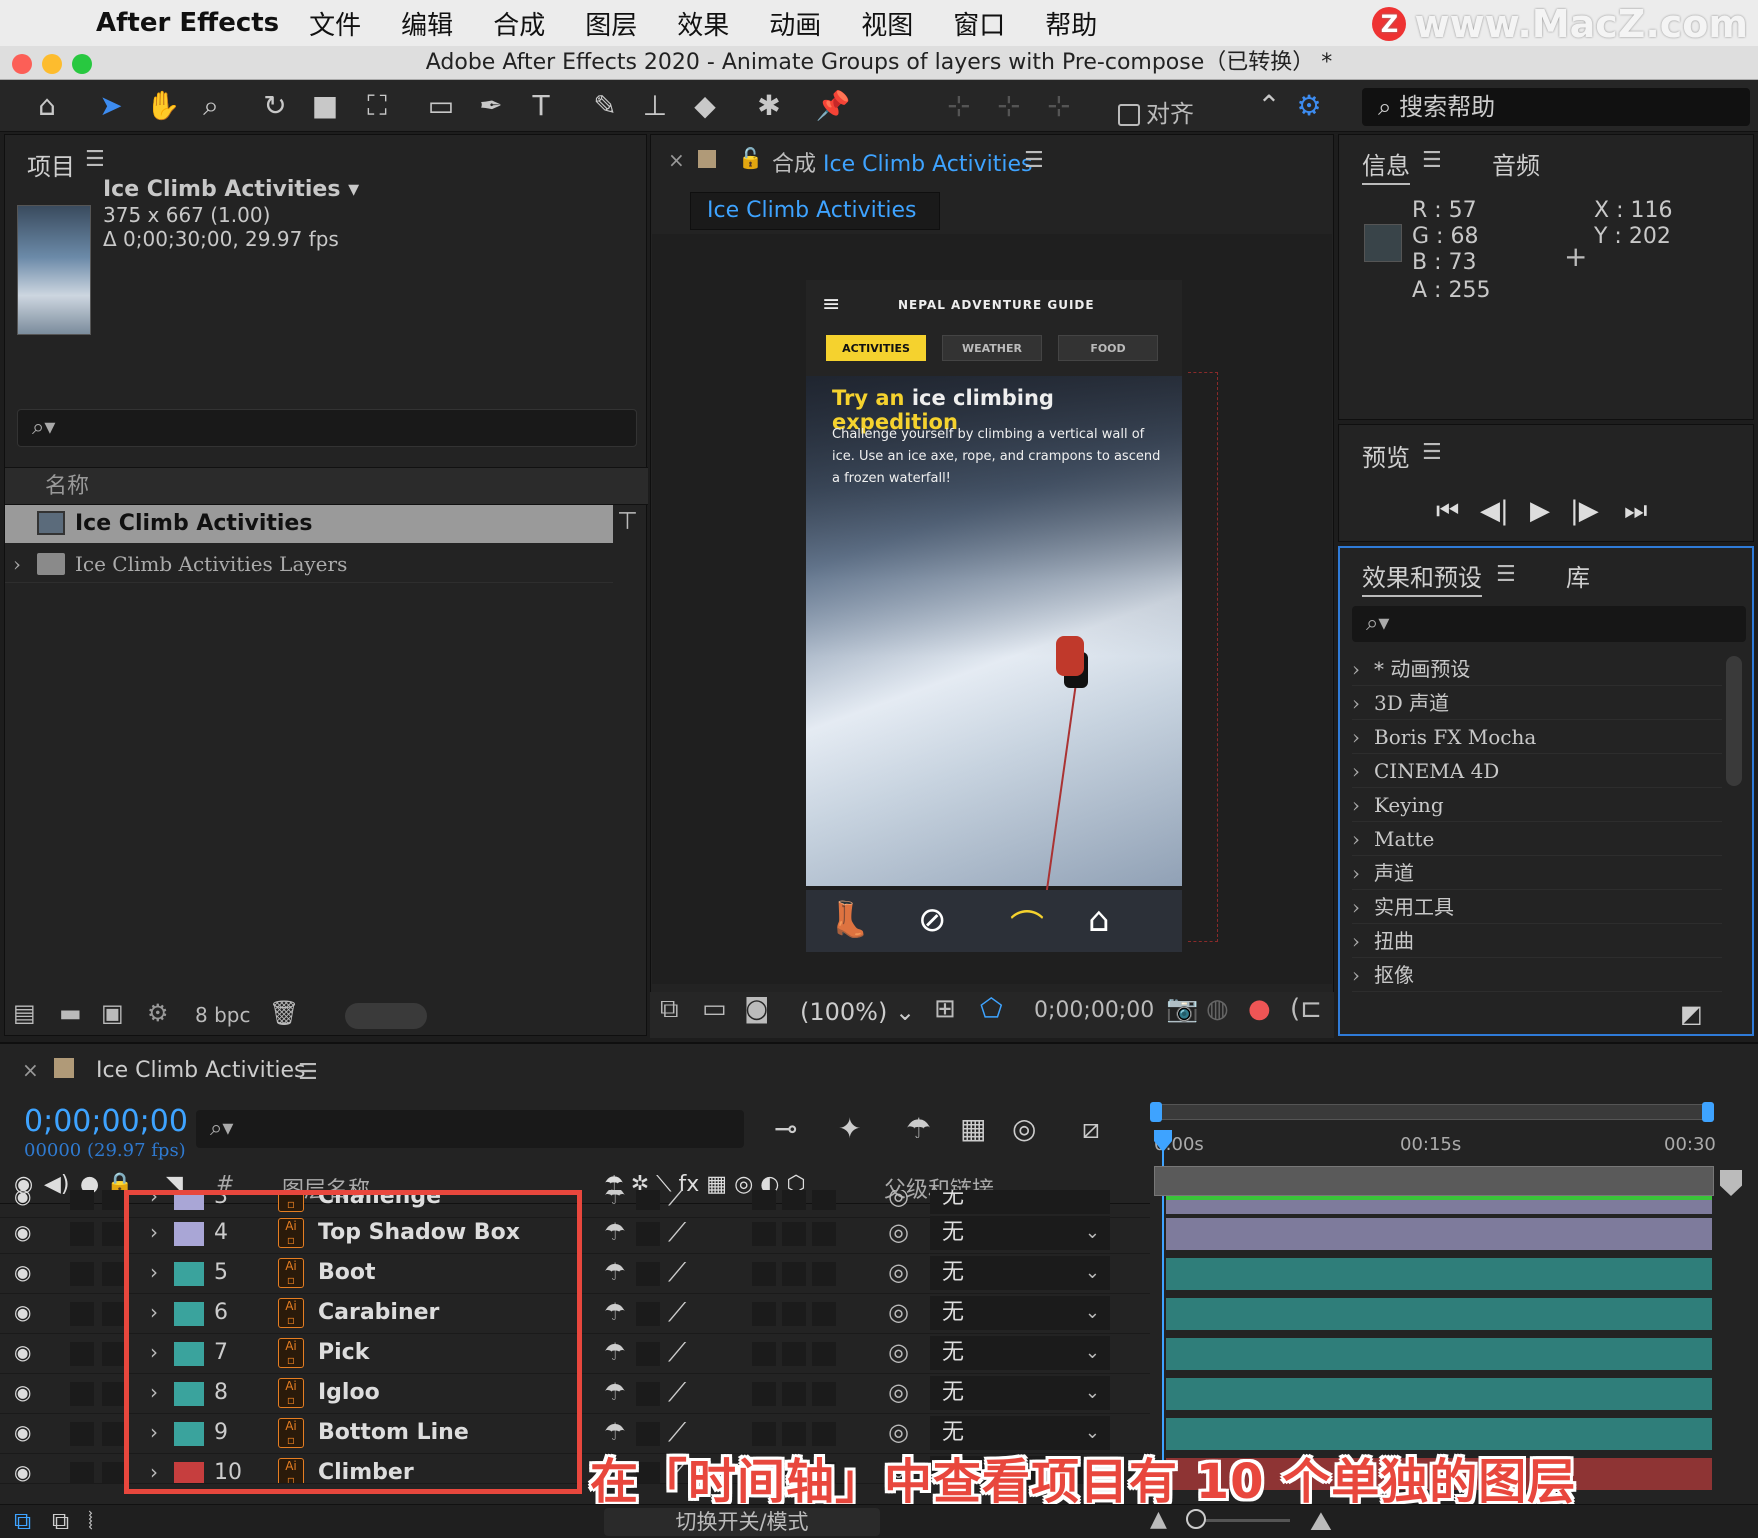 Image resolution: width=1758 pixels, height=1538 pixels. Describe the element at coordinates (627, 521) in the screenshot. I see `flowchart-icon: ⊤` at that location.